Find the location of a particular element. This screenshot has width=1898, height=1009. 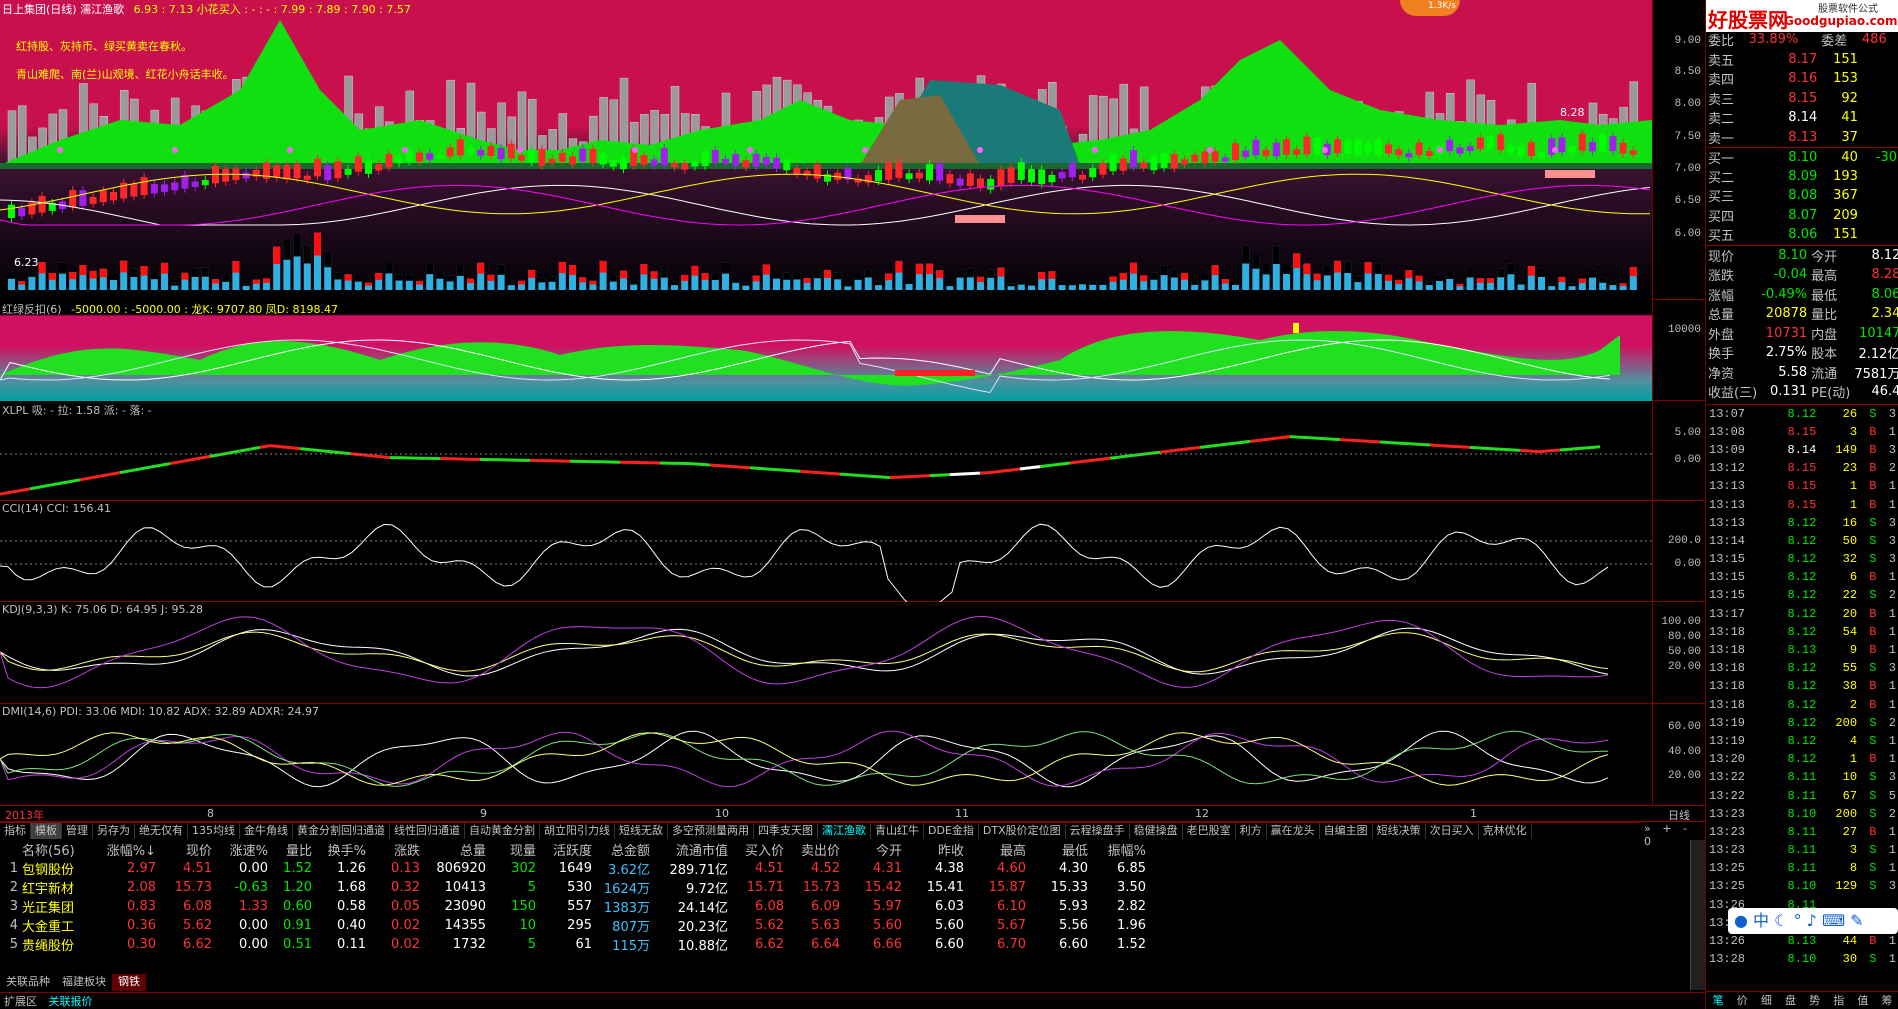

bid-row: 买四 8.07 209 is located at coordinates (1802, 216).